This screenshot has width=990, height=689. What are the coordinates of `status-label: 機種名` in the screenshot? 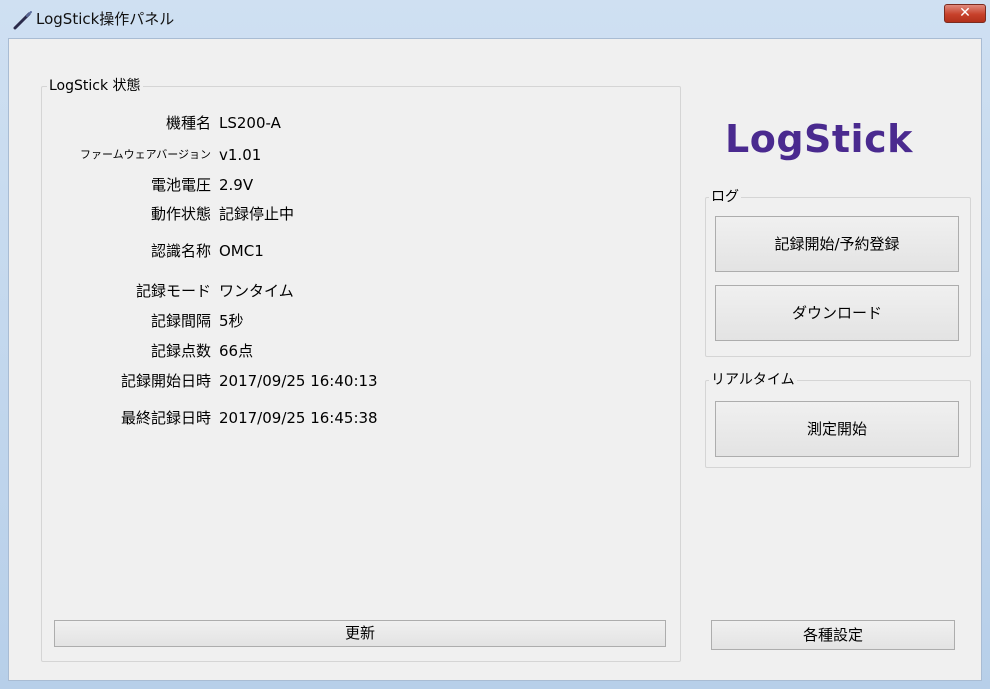 It's located at (188, 123).